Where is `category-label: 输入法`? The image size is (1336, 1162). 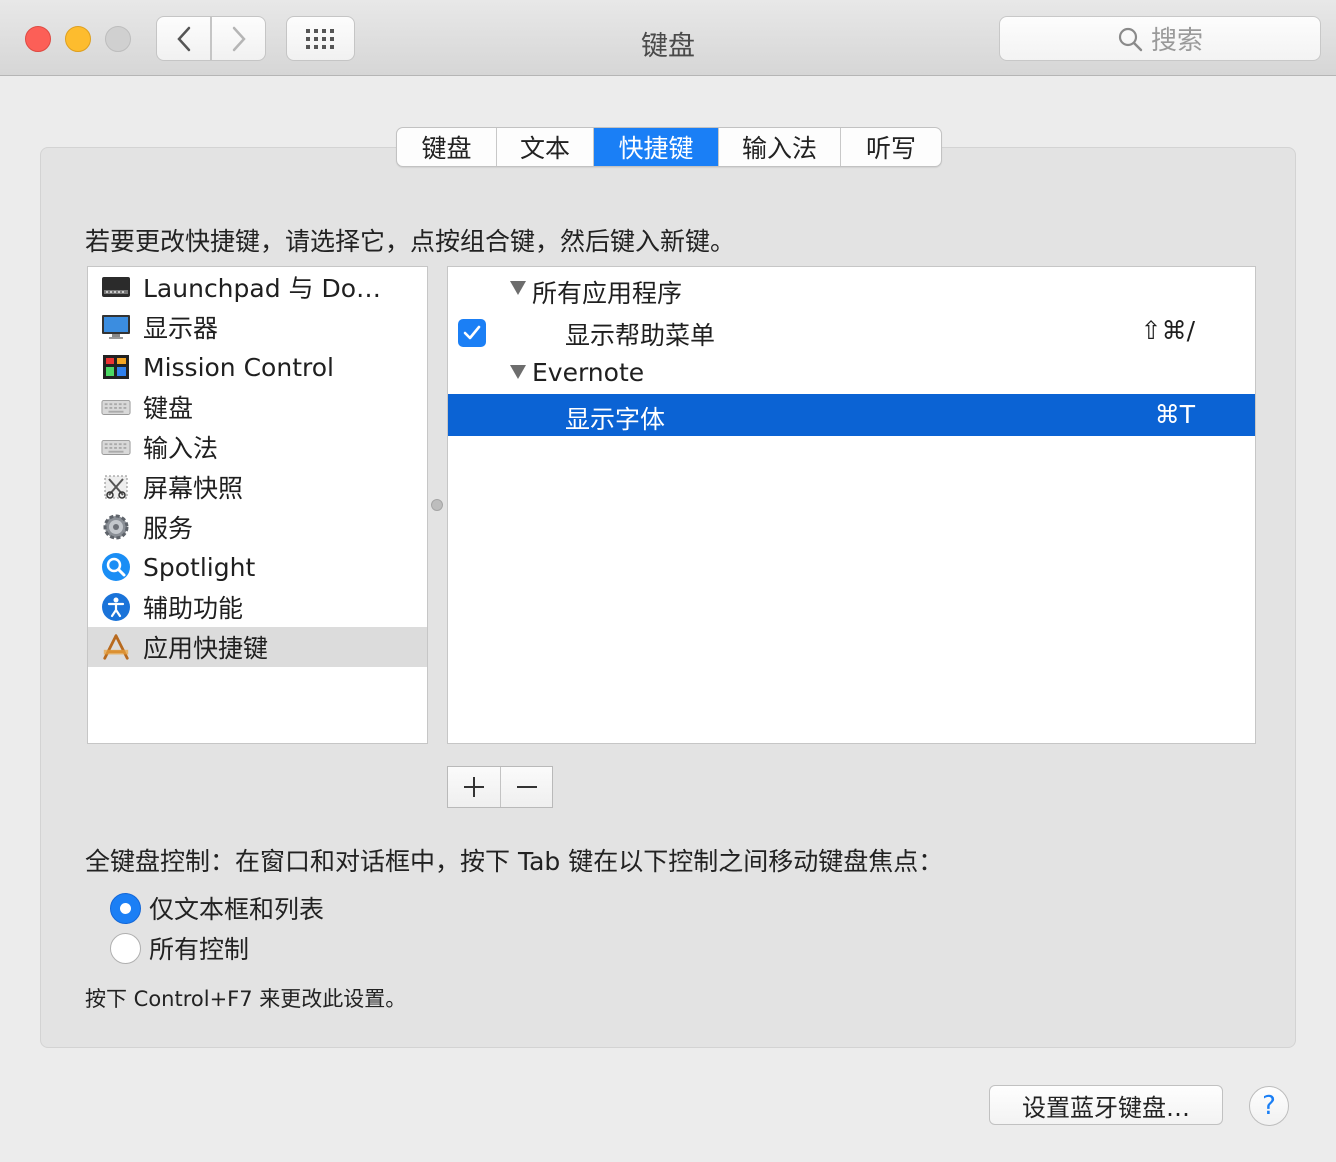 category-label: 输入法 is located at coordinates (181, 448).